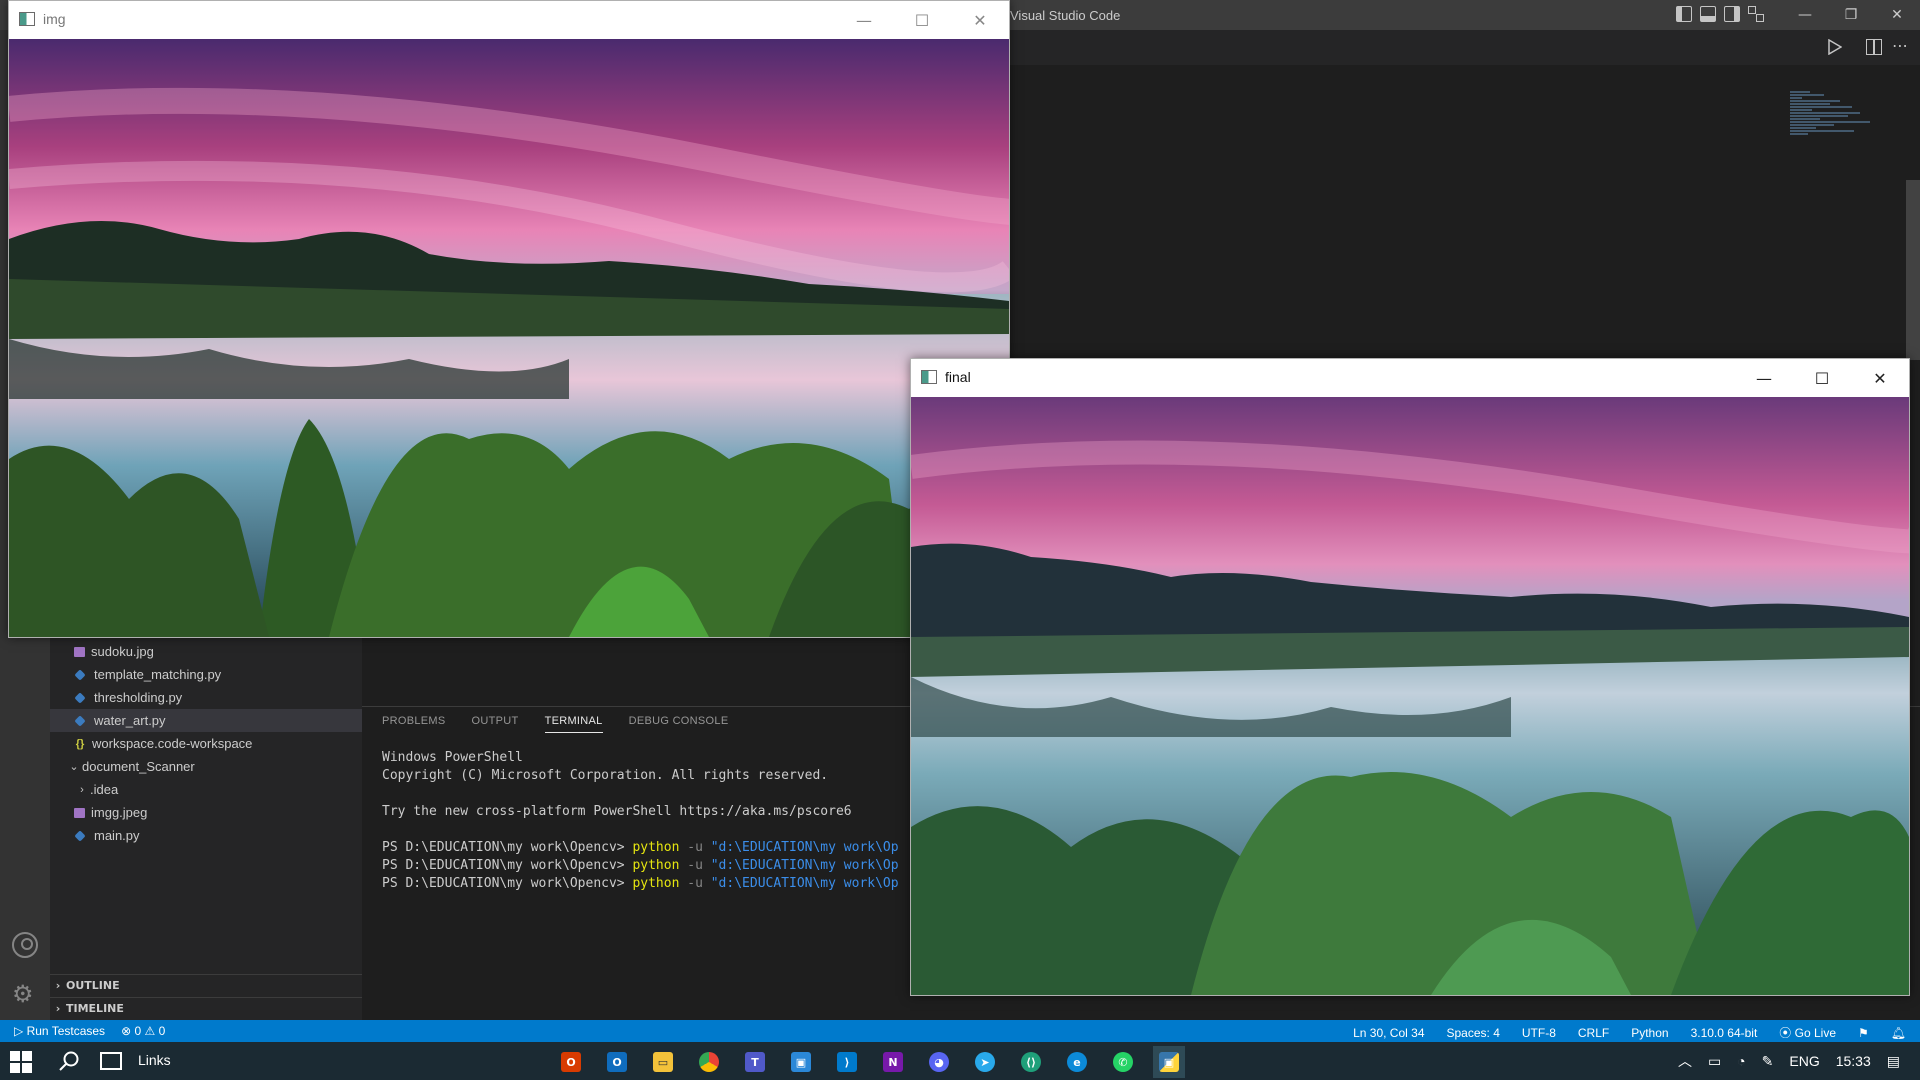 The height and width of the screenshot is (1080, 1920). Describe the element at coordinates (1684, 14) in the screenshot. I see `toggle-primary-sidebar-icon` at that location.